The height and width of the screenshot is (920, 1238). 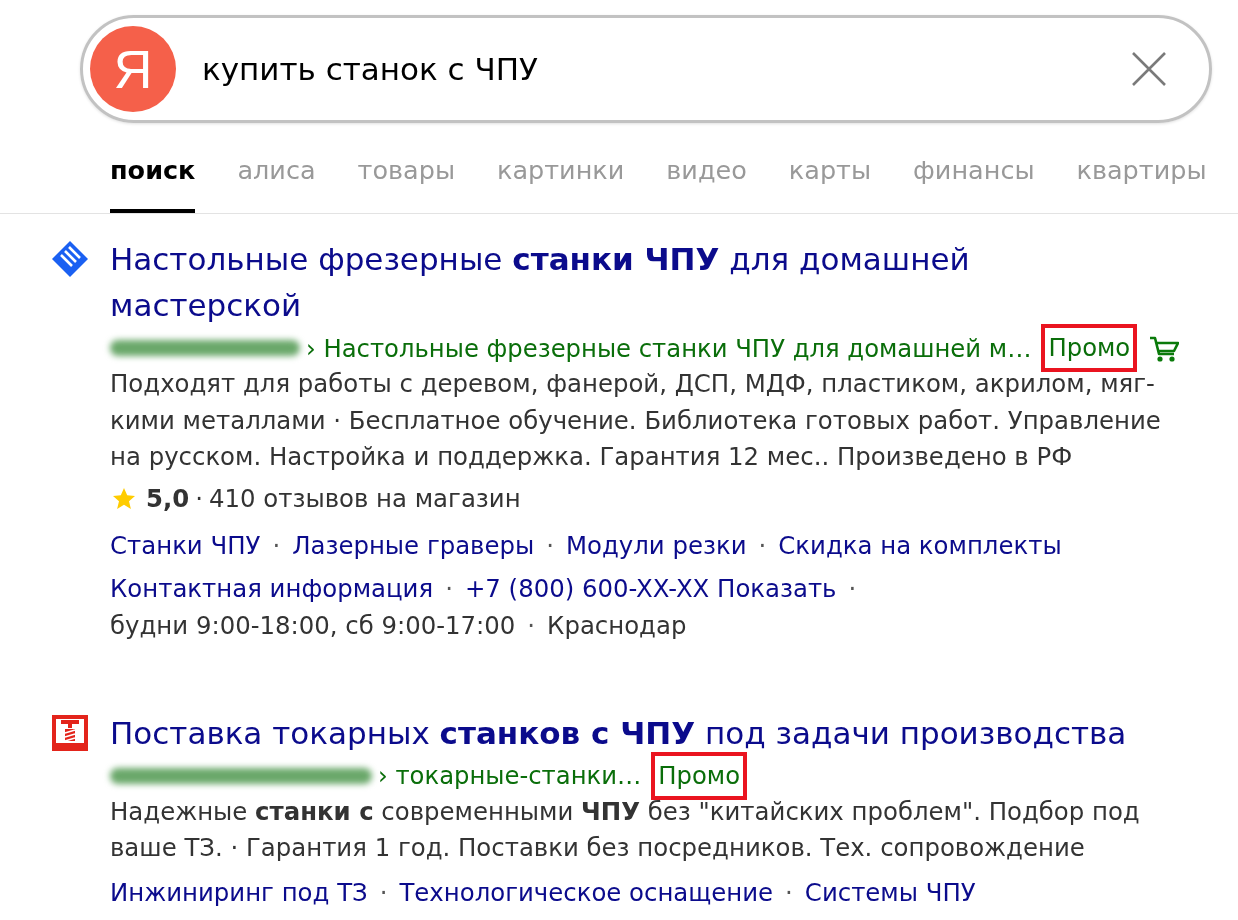 I want to click on star-icon, so click(x=124, y=498).